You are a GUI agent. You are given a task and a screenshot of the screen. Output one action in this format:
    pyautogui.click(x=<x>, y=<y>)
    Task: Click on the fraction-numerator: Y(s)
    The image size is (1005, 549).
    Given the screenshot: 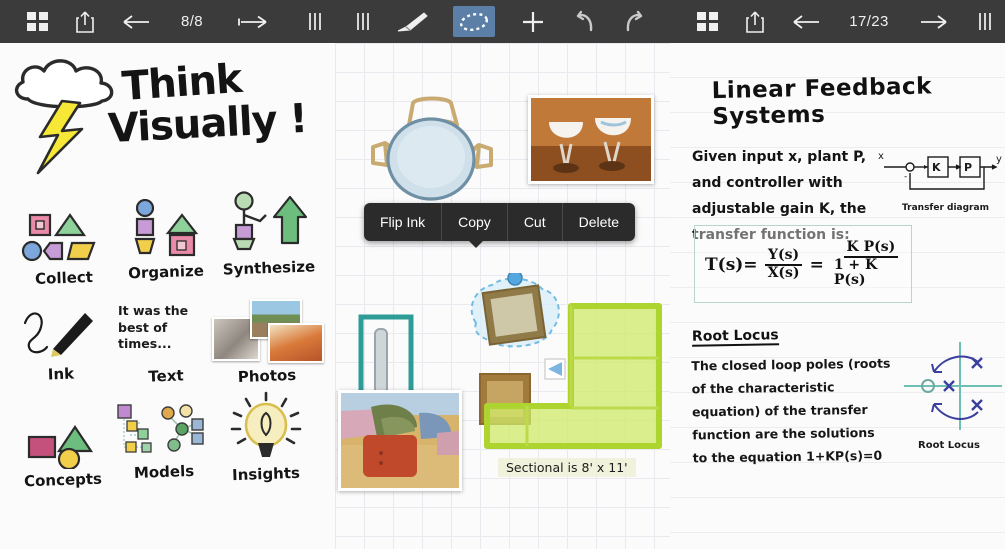 What is the action you would take?
    pyautogui.click(x=784, y=256)
    